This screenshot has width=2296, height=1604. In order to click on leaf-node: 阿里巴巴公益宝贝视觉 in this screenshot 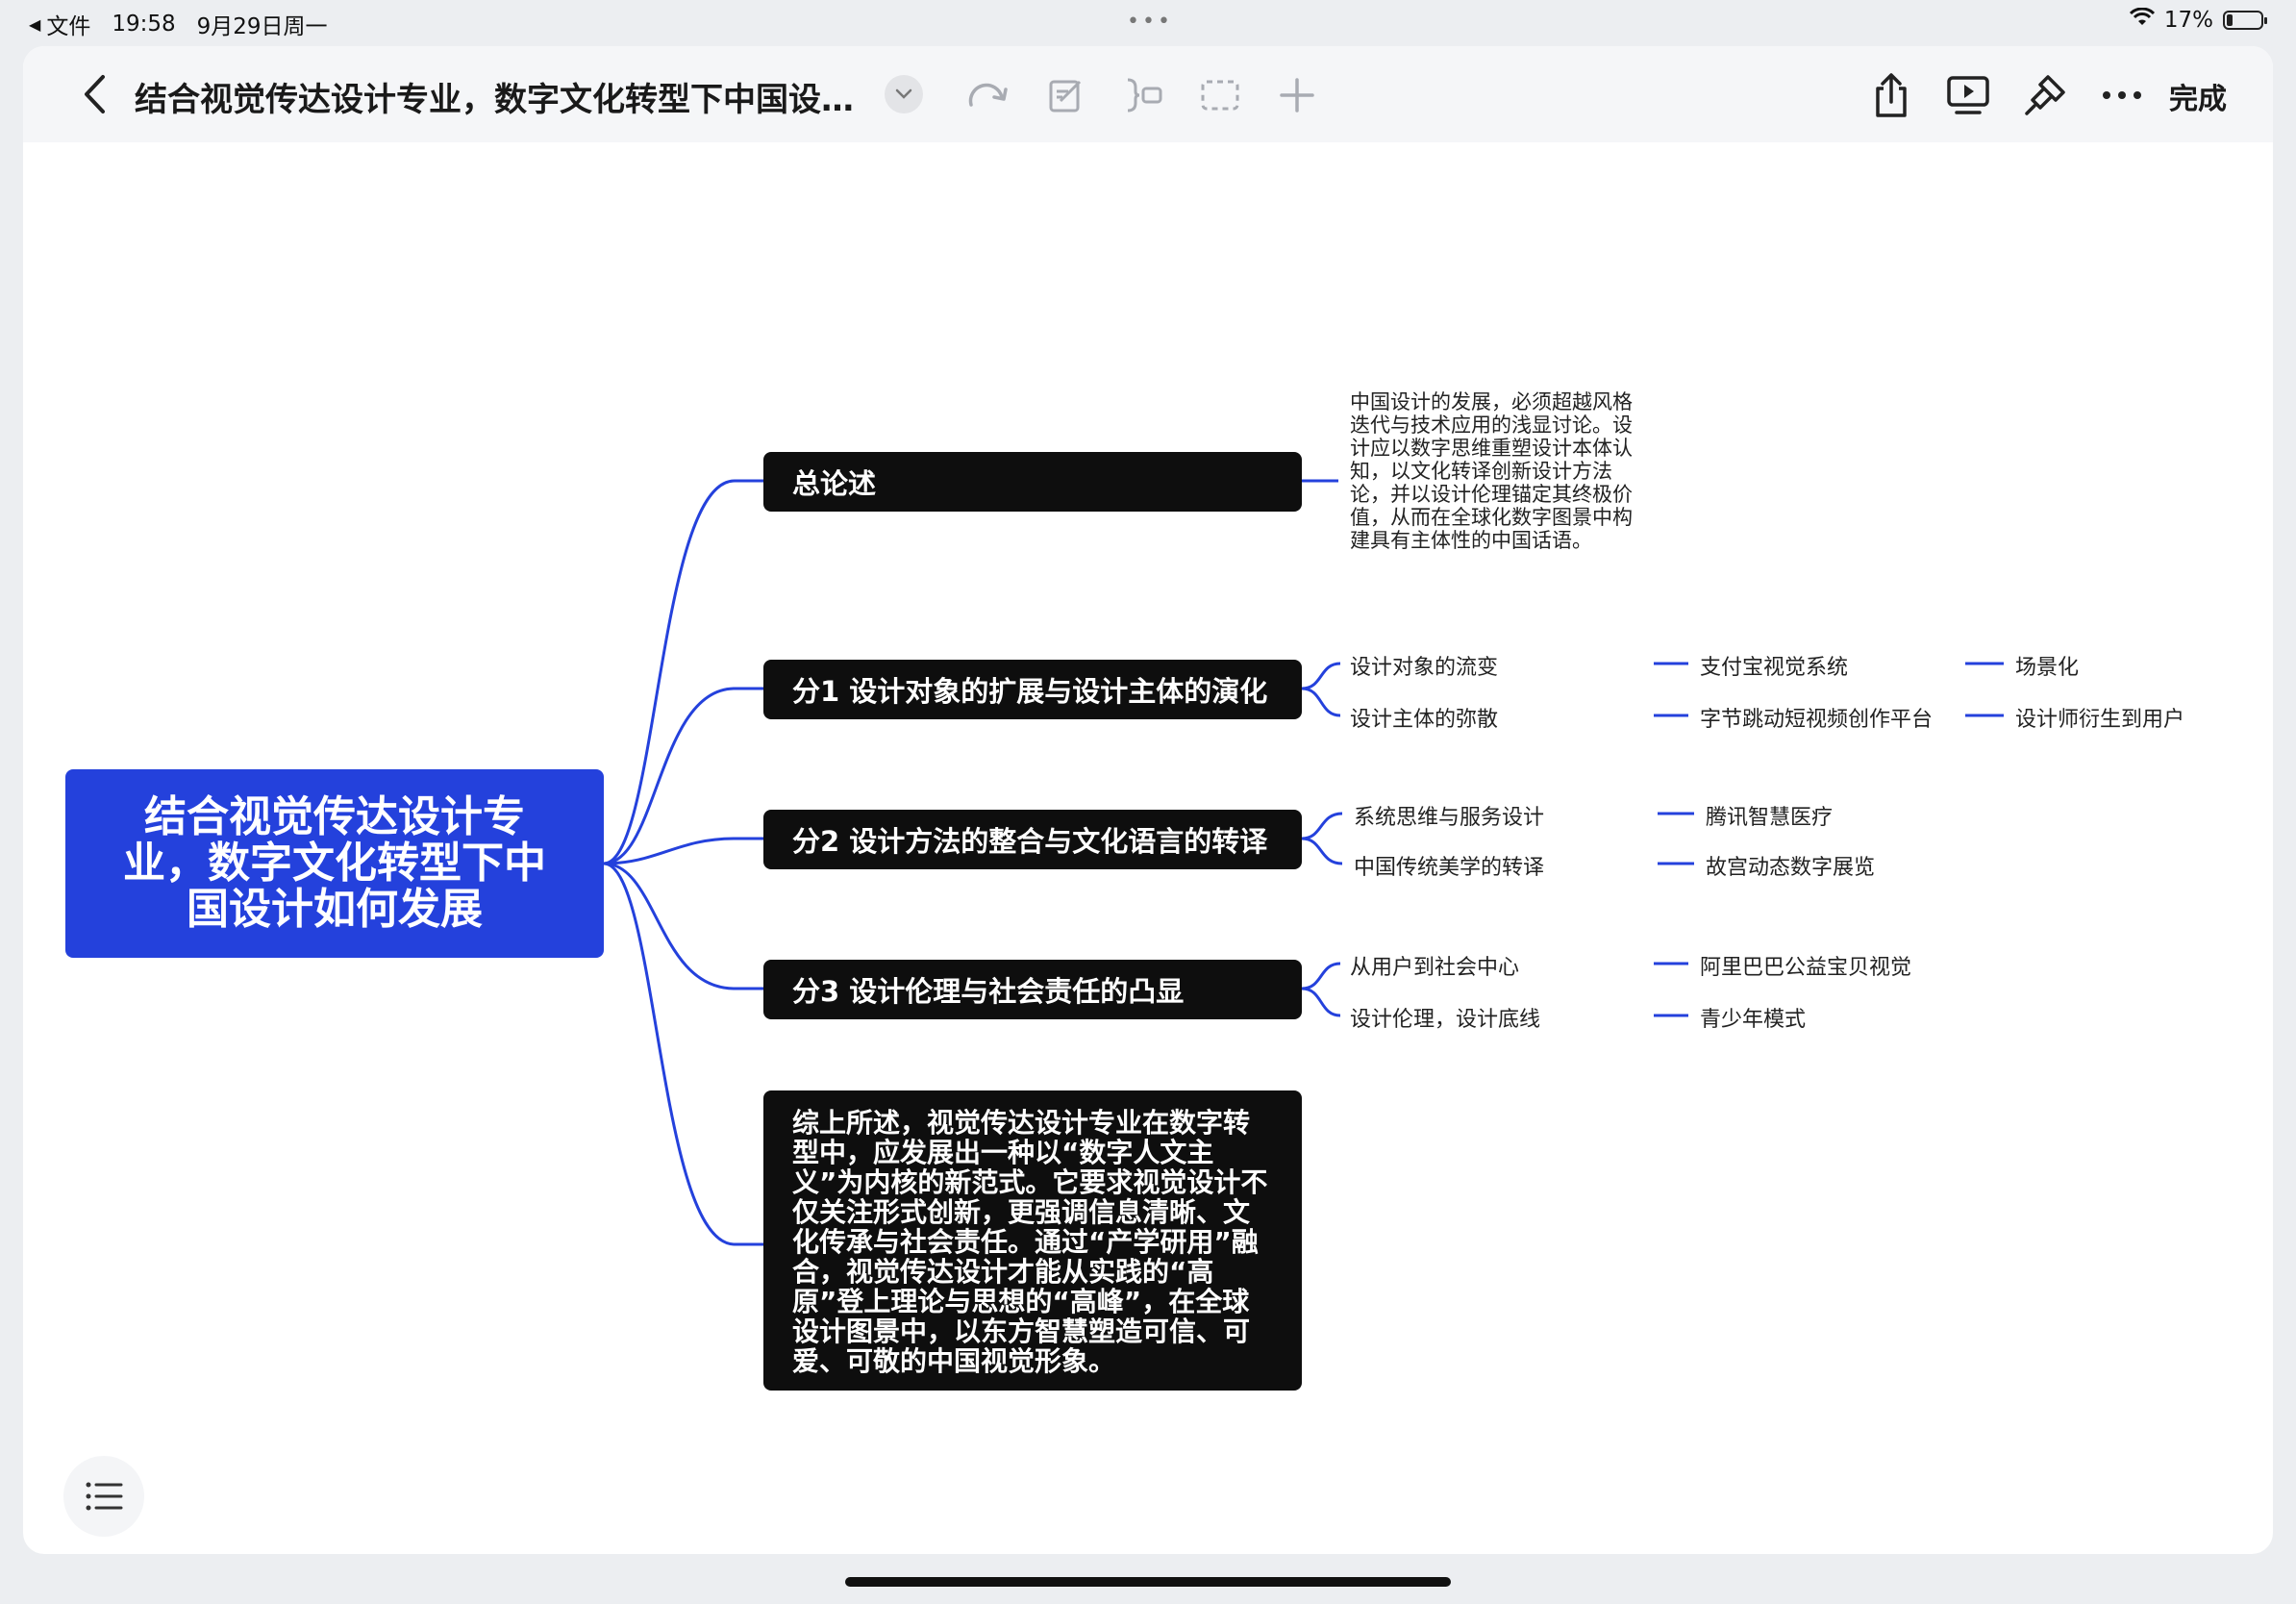, I will do `click(1805, 965)`.